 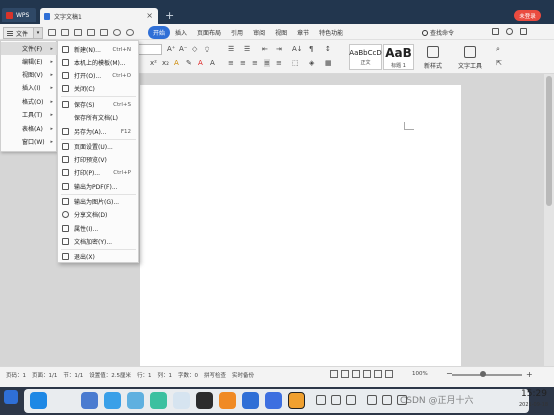 What do you see at coordinates (37, 33) in the screenshot?
I see `chevron-down-icon: ▾` at bounding box center [37, 33].